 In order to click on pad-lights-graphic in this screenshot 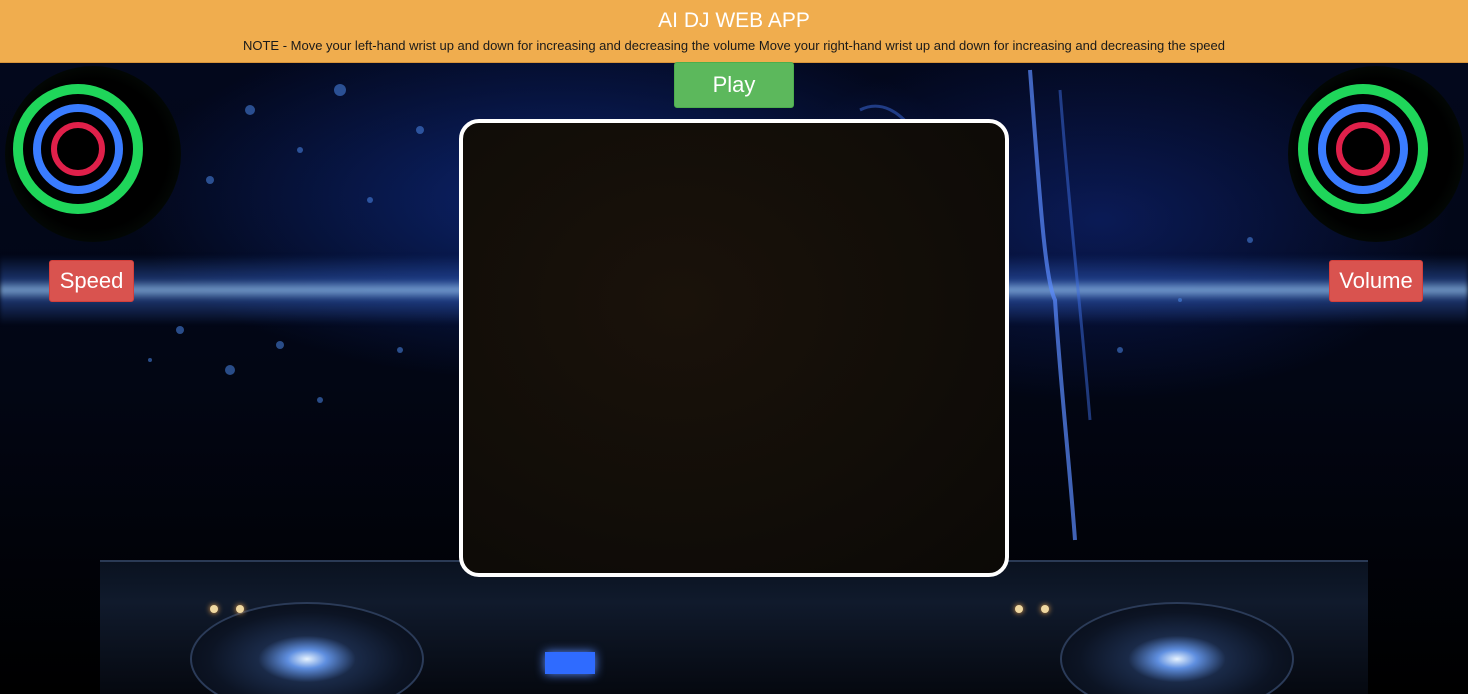, I will do `click(570, 663)`.